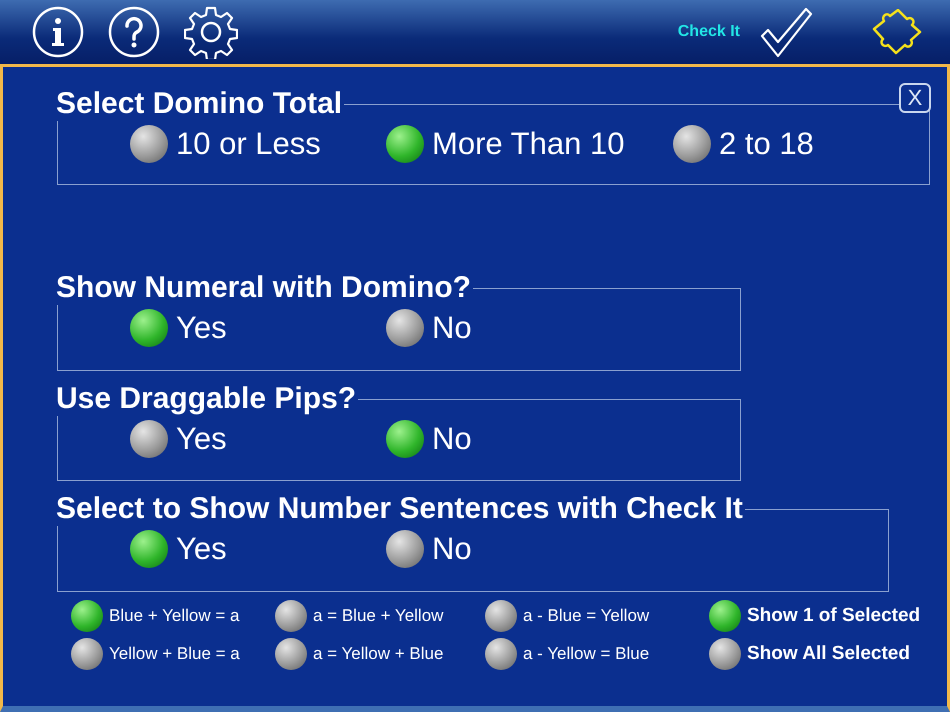  Describe the element at coordinates (709, 32) in the screenshot. I see `check-it-button: Check It` at that location.